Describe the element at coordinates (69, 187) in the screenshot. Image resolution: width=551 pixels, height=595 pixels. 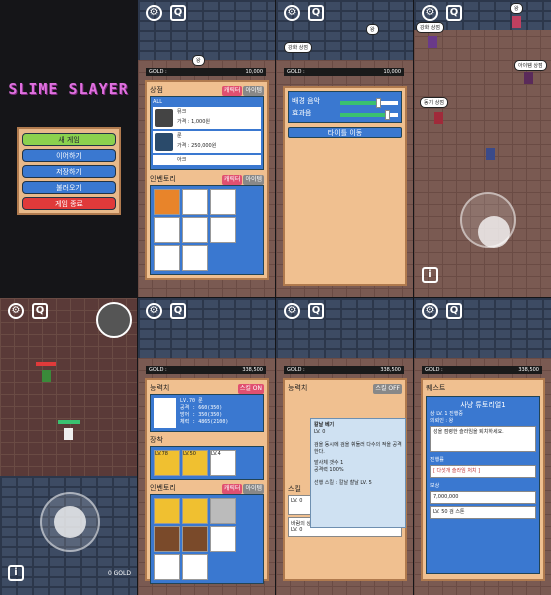
I see `load-button: 불러오기` at that location.